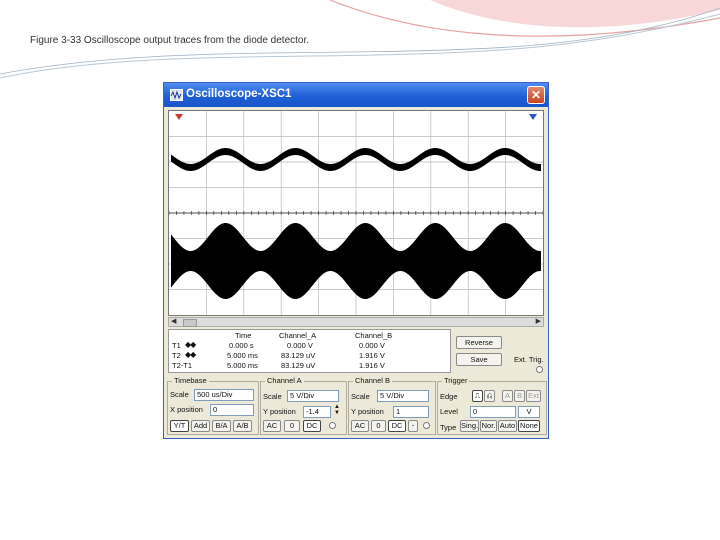  I want to click on timebase-scale-field: 500 us/Div, so click(224, 395).